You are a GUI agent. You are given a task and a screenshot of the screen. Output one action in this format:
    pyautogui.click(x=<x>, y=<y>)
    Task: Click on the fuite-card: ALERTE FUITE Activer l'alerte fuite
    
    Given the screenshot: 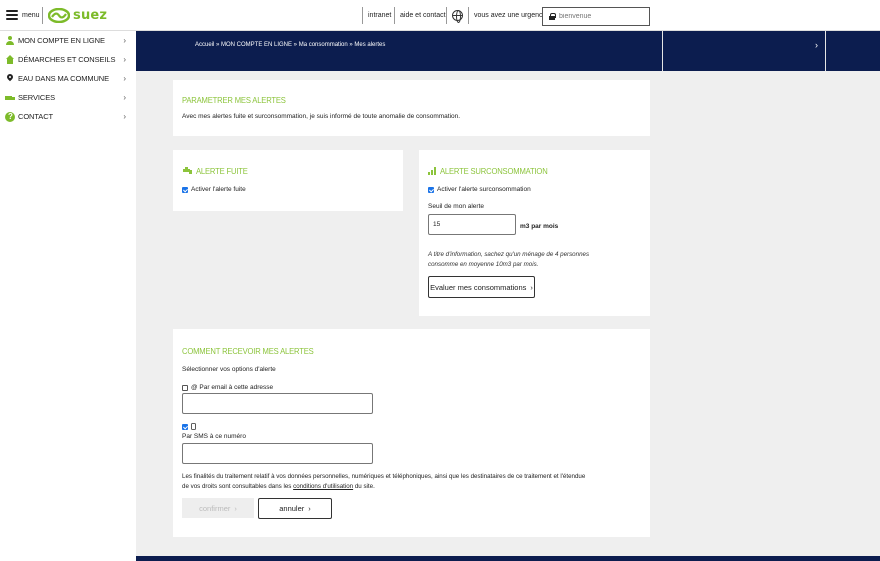 What is the action you would take?
    pyautogui.click(x=288, y=180)
    